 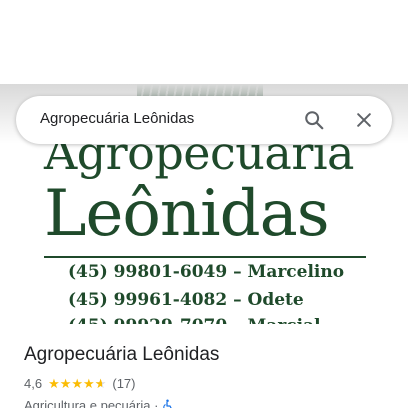 What do you see at coordinates (194, 320) in the screenshot?
I see `photo-phone-3: (45) 99929-7070 – Marcial` at bounding box center [194, 320].